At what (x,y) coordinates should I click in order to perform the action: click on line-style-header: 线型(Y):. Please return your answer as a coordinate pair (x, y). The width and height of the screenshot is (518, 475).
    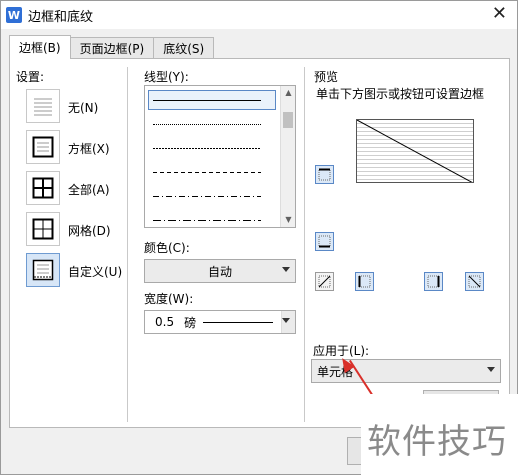
    Looking at the image, I should click on (166, 77).